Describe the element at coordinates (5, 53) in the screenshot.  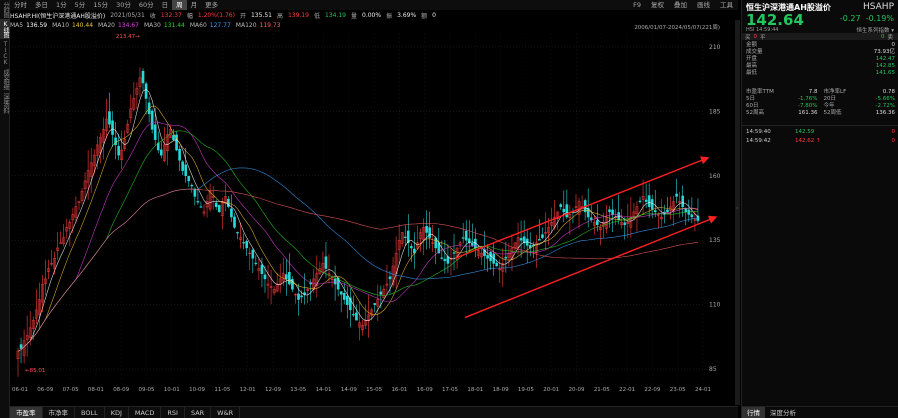
I see `side-tab-2: TICK` at that location.